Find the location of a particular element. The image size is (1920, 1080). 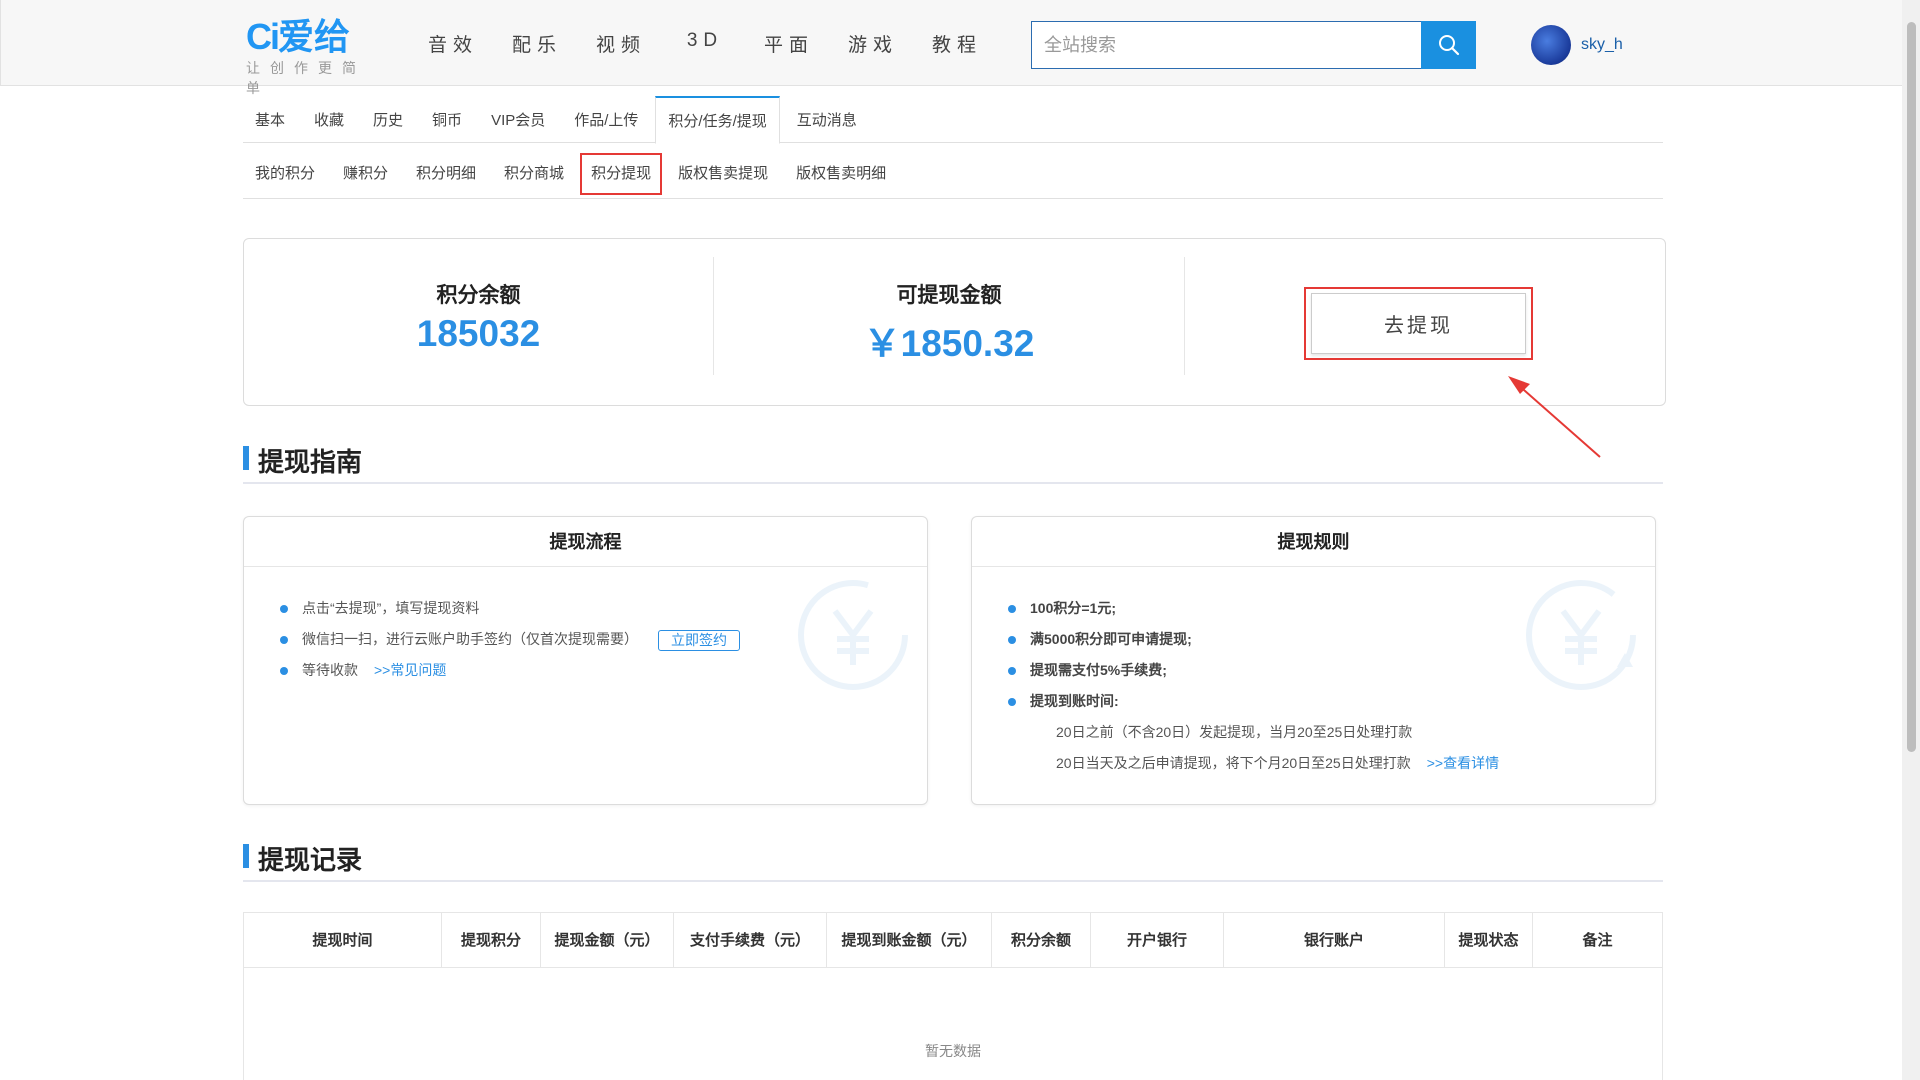

withdrawable-amount: 可提现金额 ￥1850.32 is located at coordinates (949, 316).